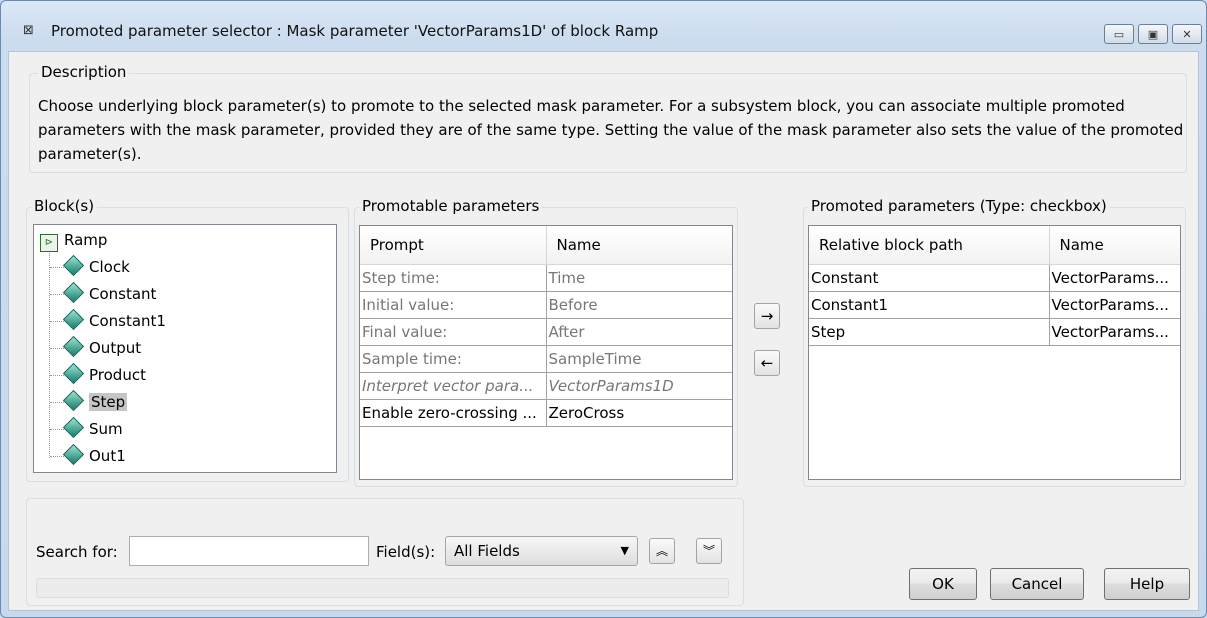 The image size is (1207, 618). Describe the element at coordinates (249, 551) in the screenshot. I see `search-input` at that location.